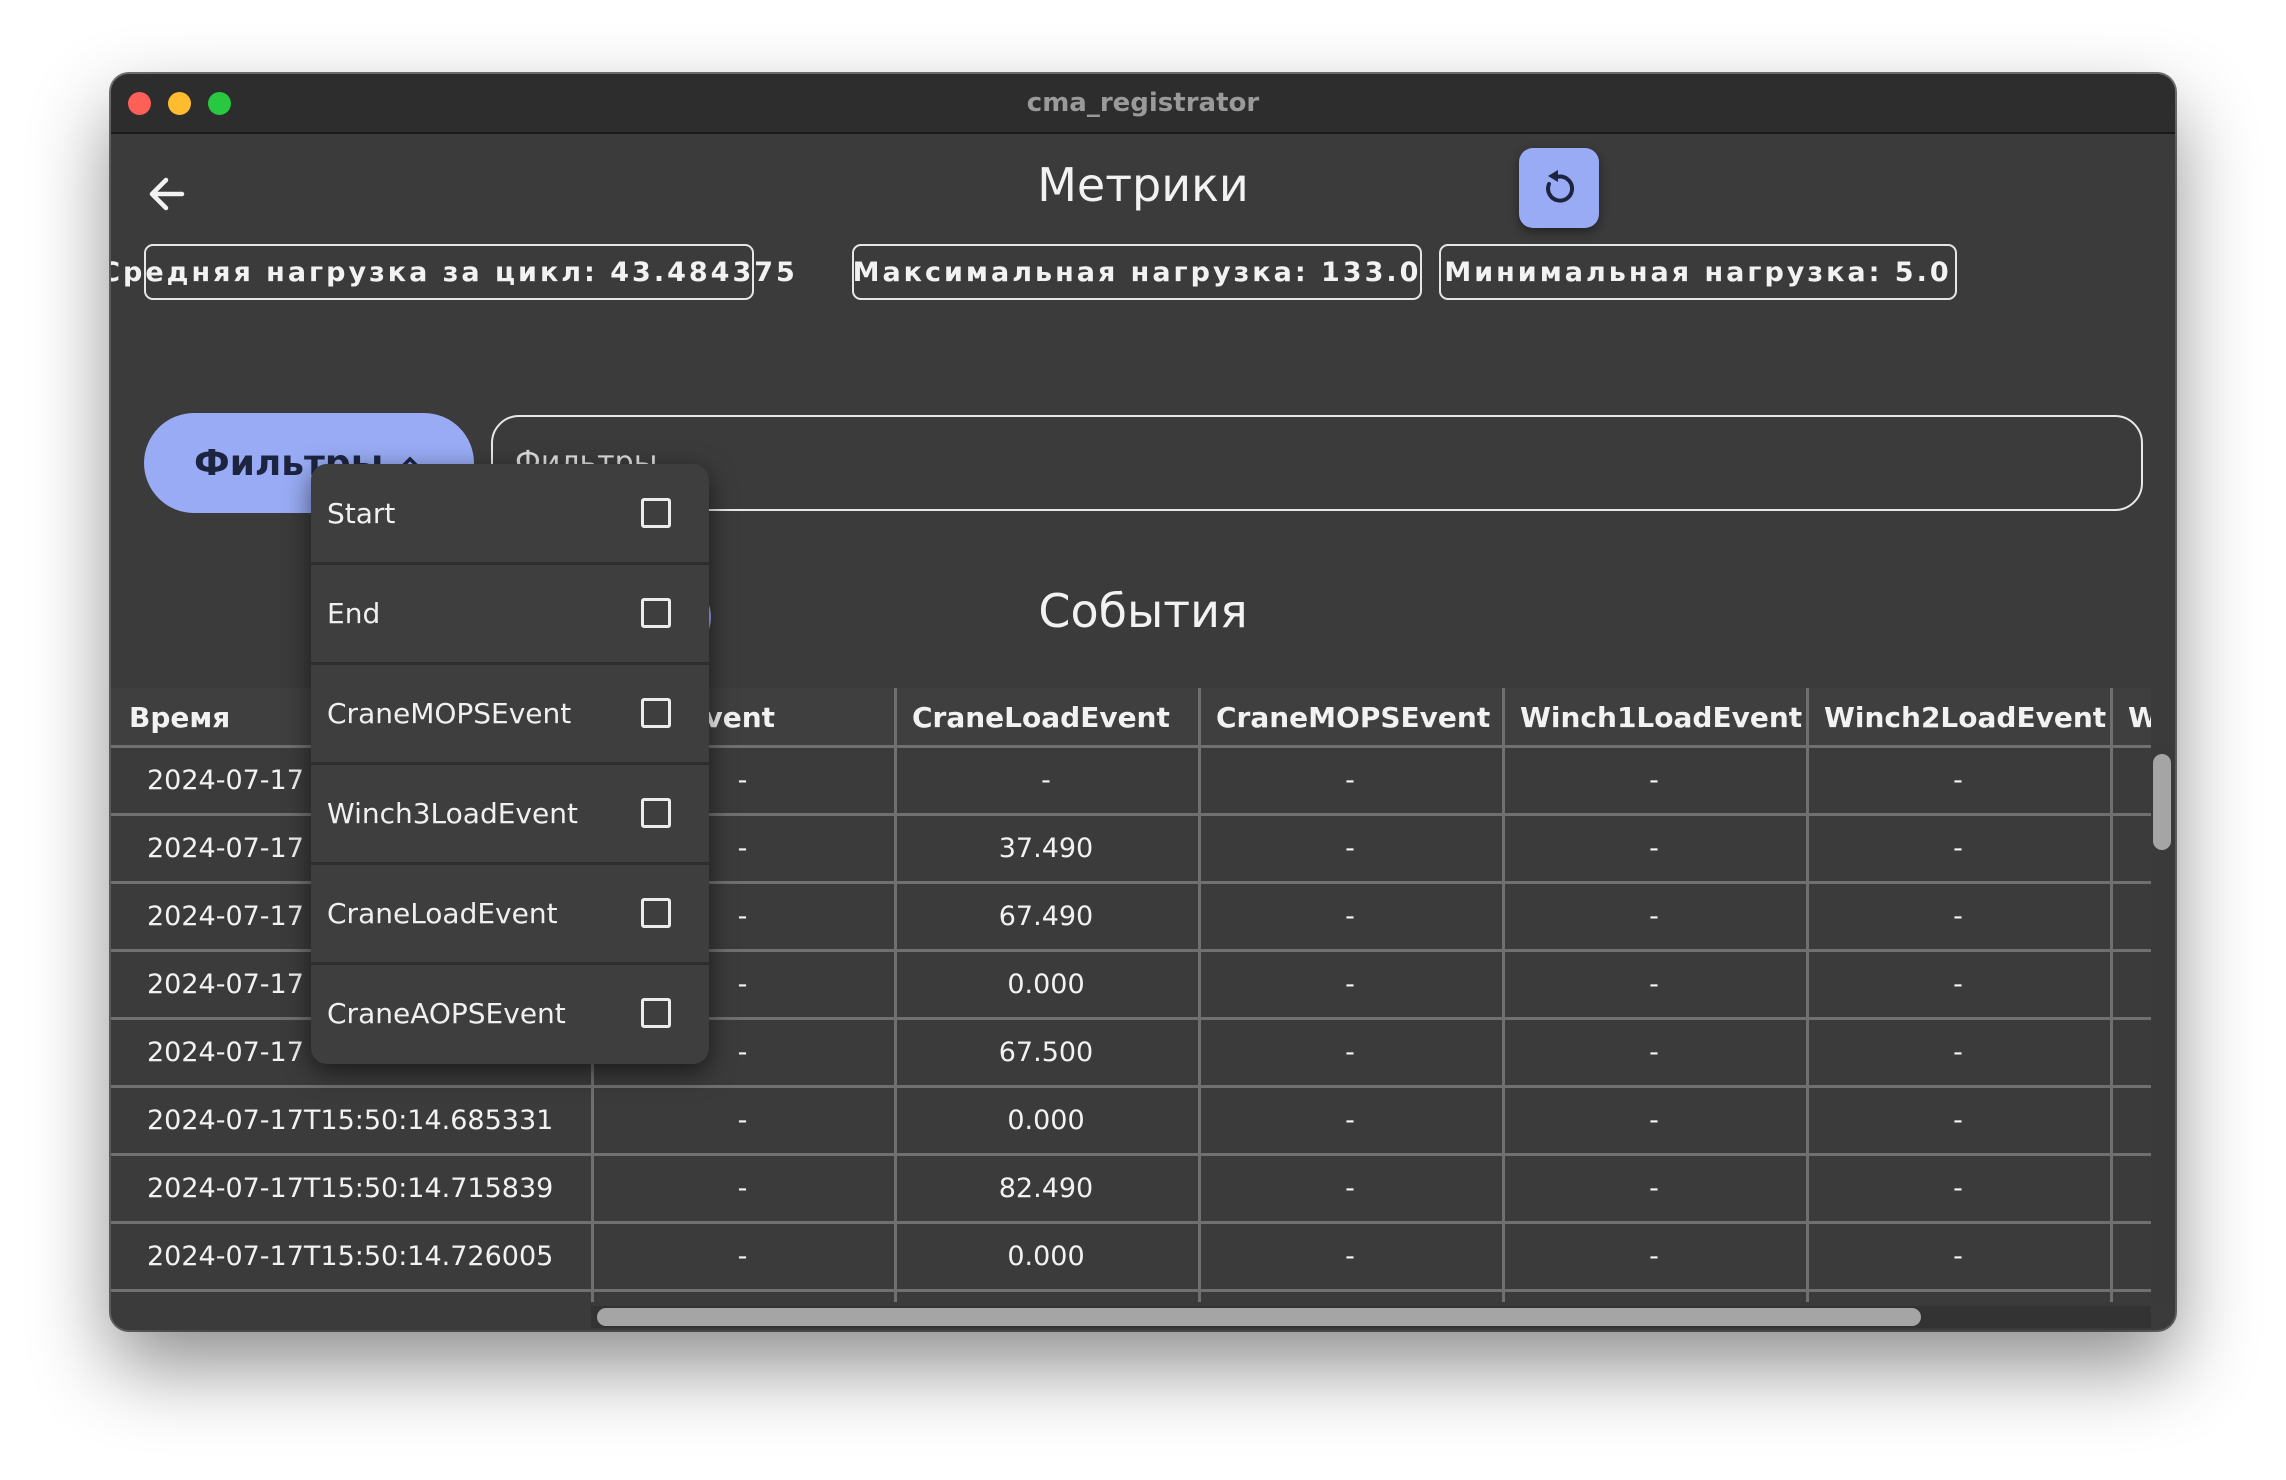 This screenshot has width=2286, height=1480. What do you see at coordinates (453, 272) in the screenshot?
I see `avg-load-chip: Средняя нагрузка за цикл: 43.484375` at bounding box center [453, 272].